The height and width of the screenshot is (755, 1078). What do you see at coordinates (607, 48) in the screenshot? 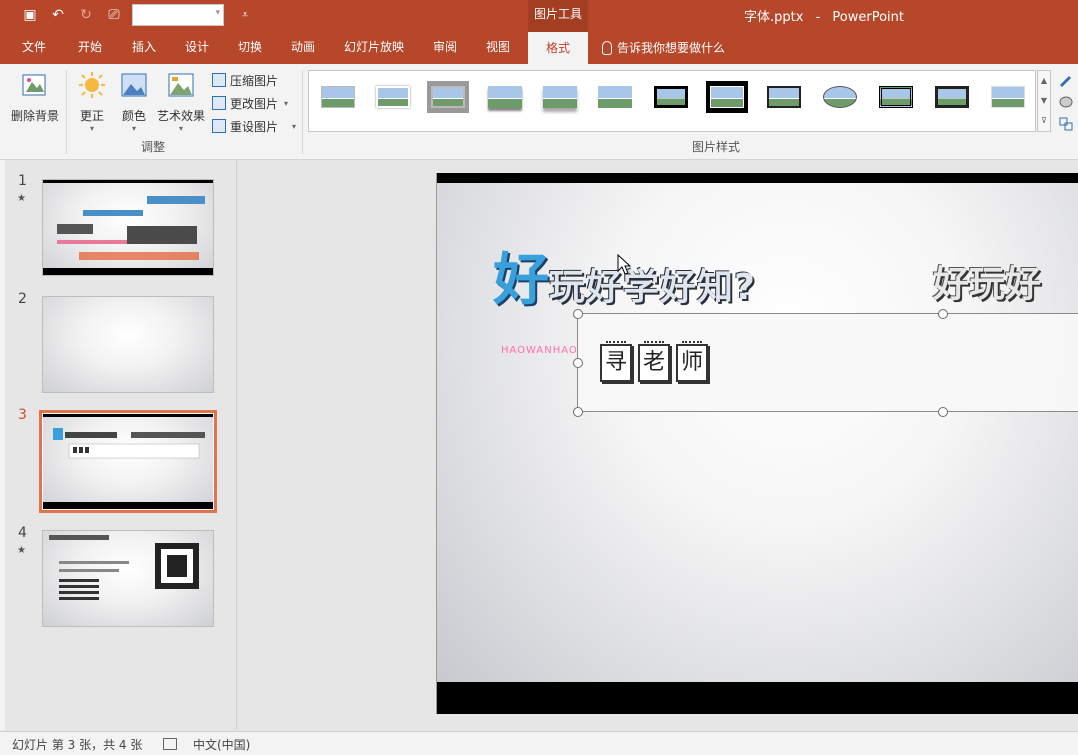
I see `lightbulb-icon` at bounding box center [607, 48].